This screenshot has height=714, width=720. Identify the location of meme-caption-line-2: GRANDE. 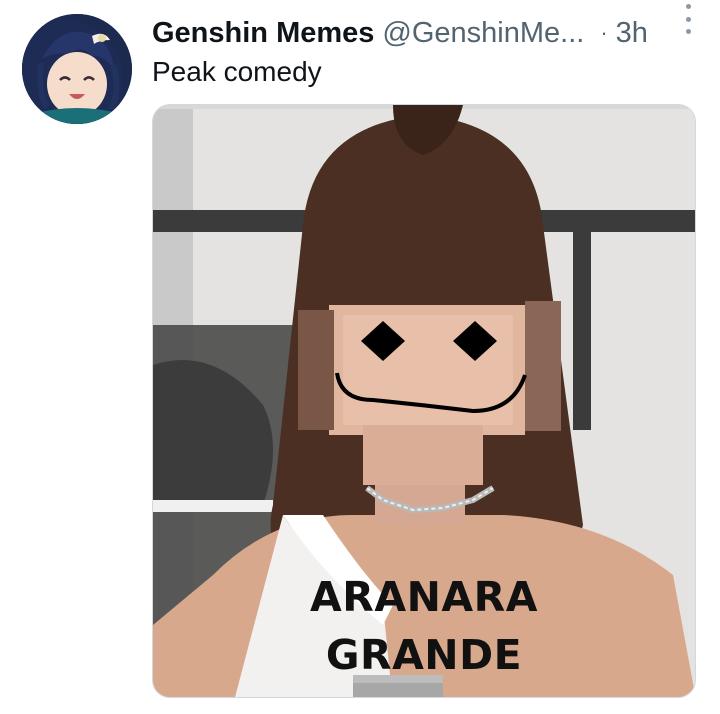
(424, 655).